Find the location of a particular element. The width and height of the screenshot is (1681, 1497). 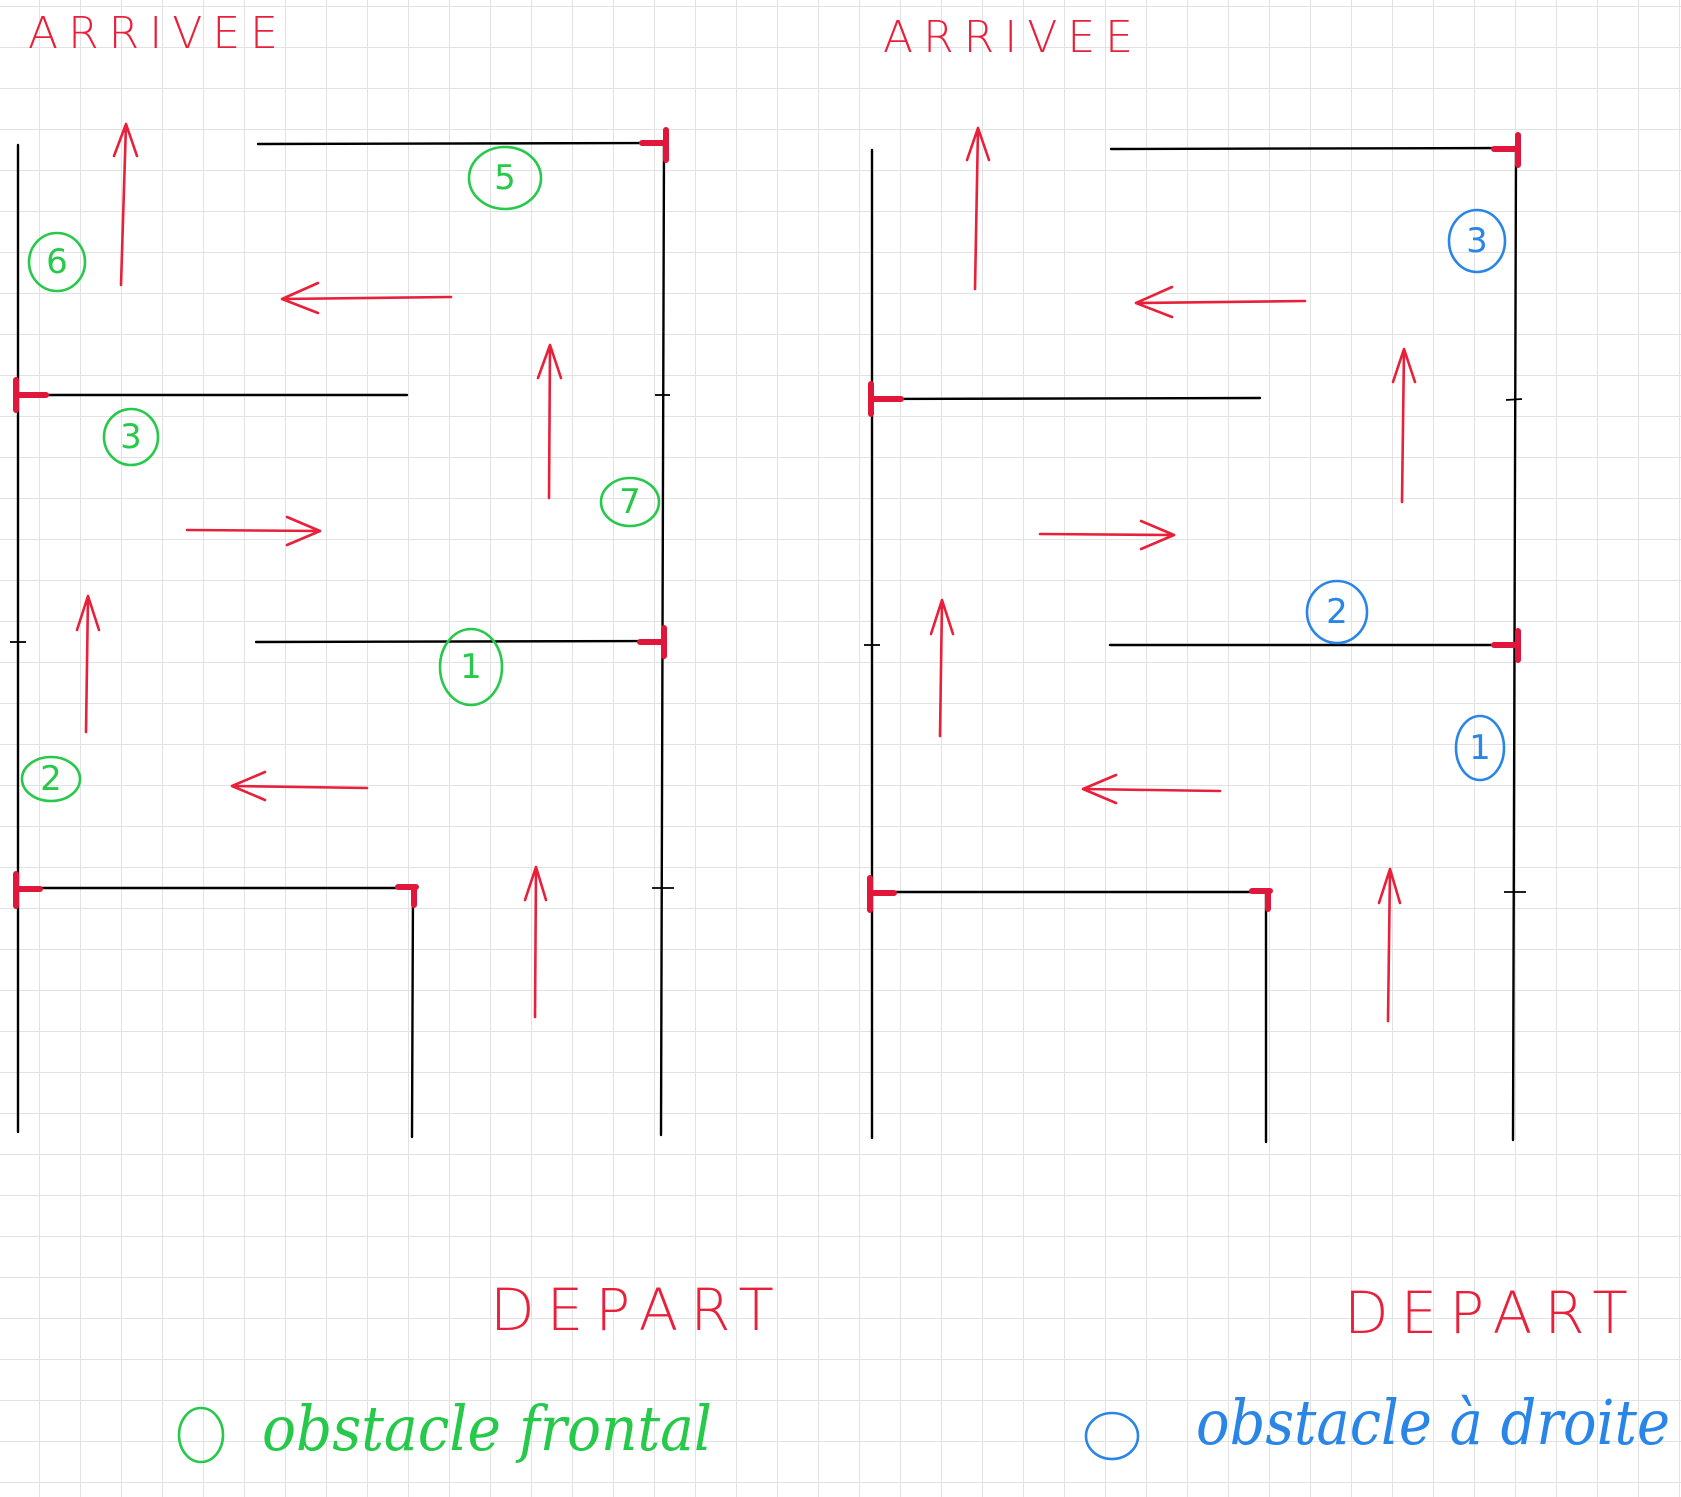

left-cap-inner is located at coordinates (407, 896).